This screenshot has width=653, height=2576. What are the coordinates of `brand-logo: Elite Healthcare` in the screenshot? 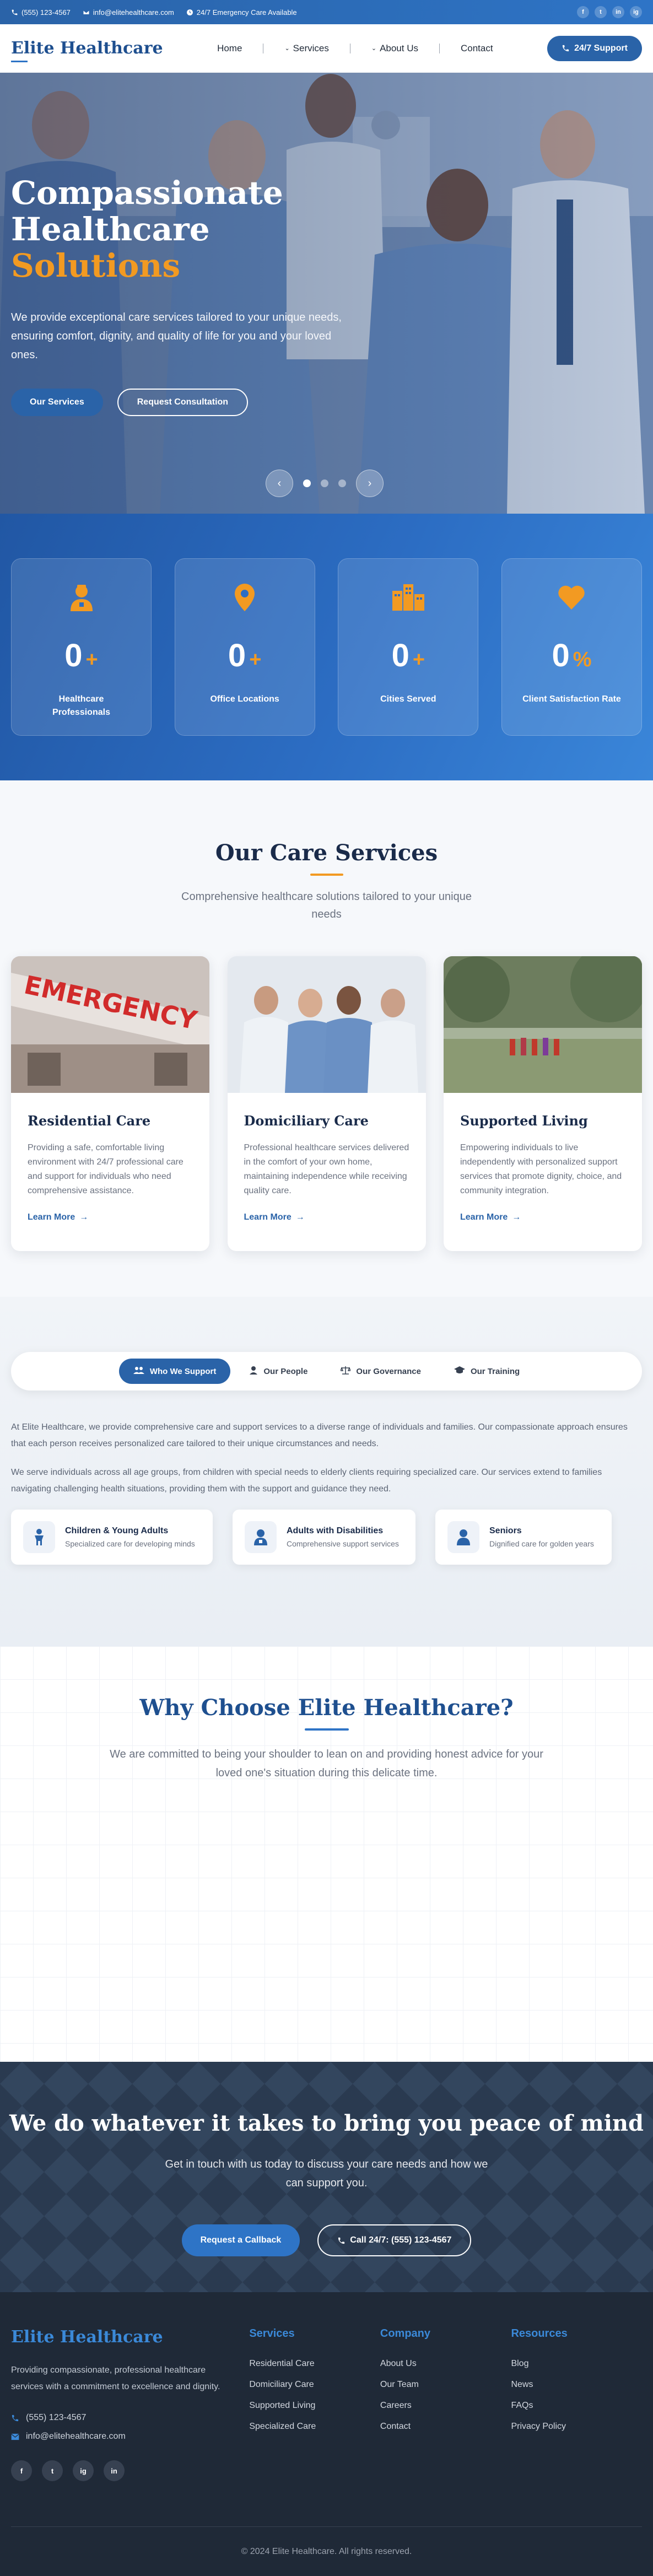 It's located at (87, 50).